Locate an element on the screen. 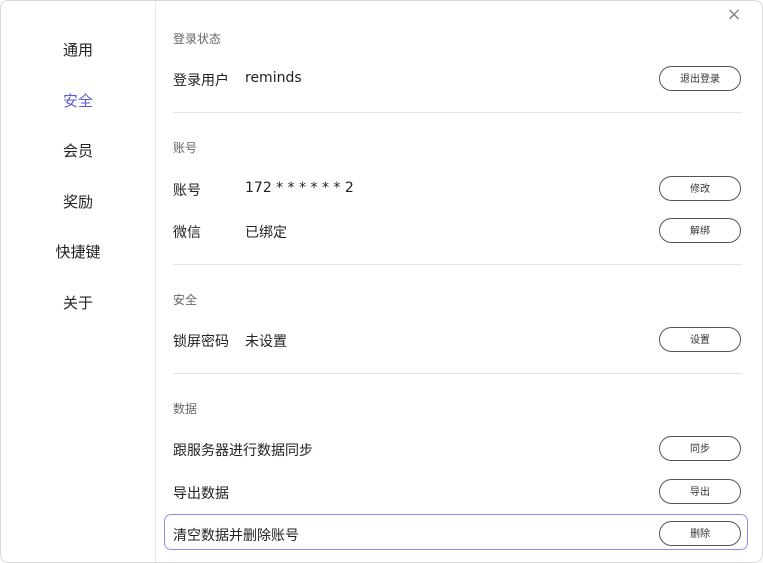  login-section-title: 登录状态 is located at coordinates (197, 39).